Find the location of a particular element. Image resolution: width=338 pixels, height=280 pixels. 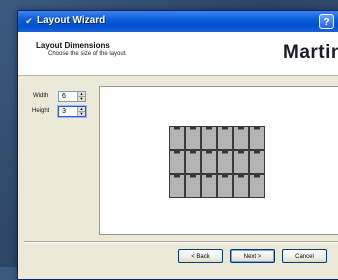

width-value: 6 is located at coordinates (64, 96).